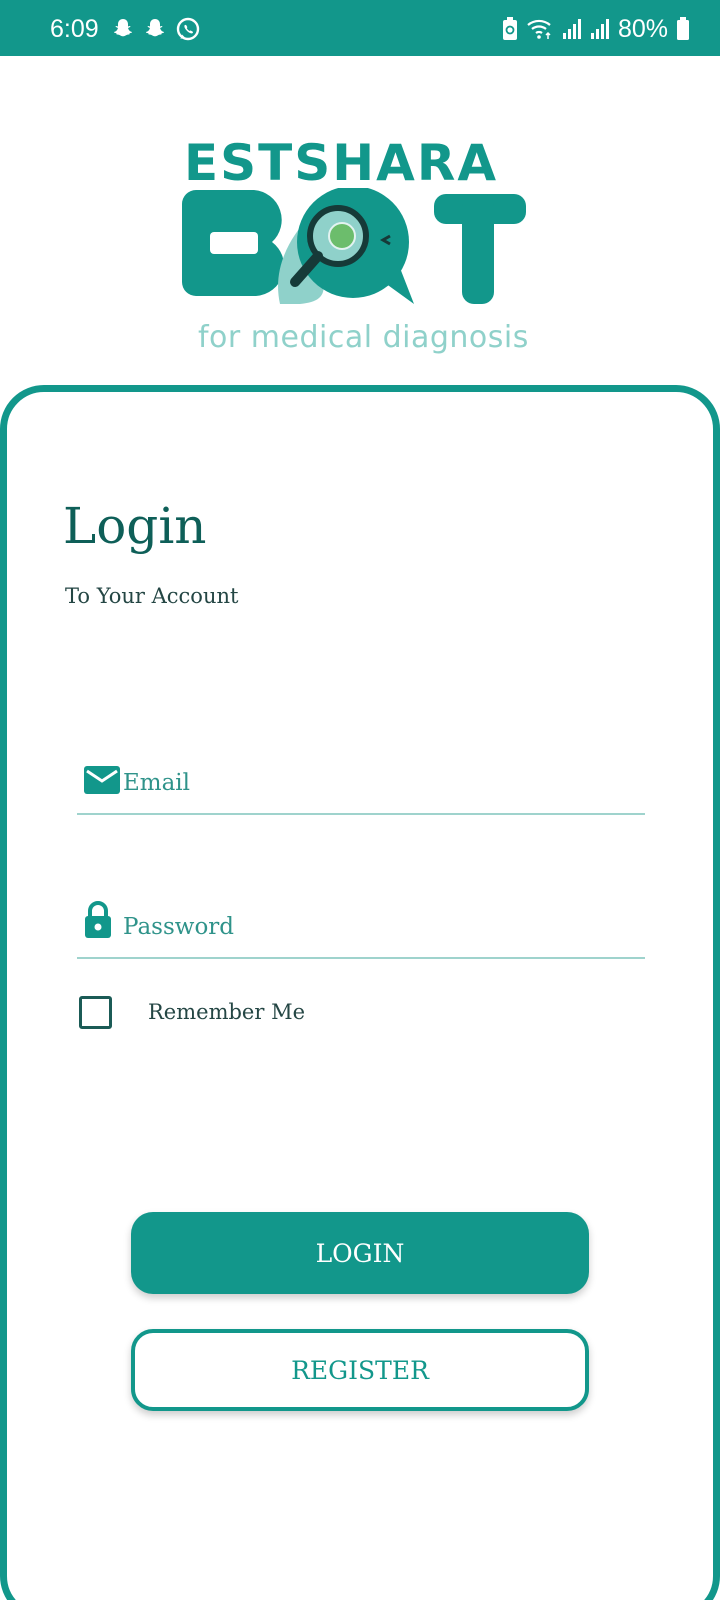  Describe the element at coordinates (227, 1012) in the screenshot. I see `remember-me-label: Remember Me` at that location.